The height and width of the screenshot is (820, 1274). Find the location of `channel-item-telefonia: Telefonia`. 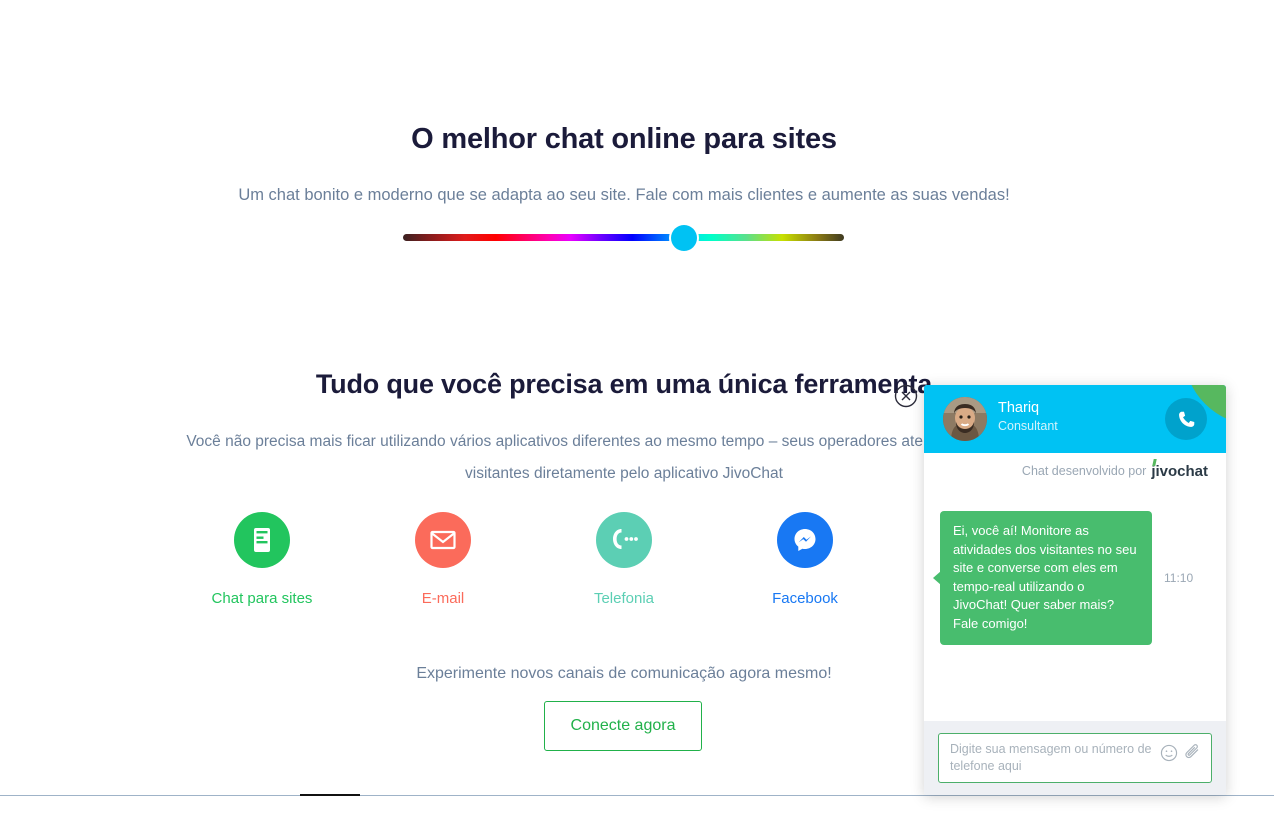

channel-item-telefonia: Telefonia is located at coordinates (624, 559).